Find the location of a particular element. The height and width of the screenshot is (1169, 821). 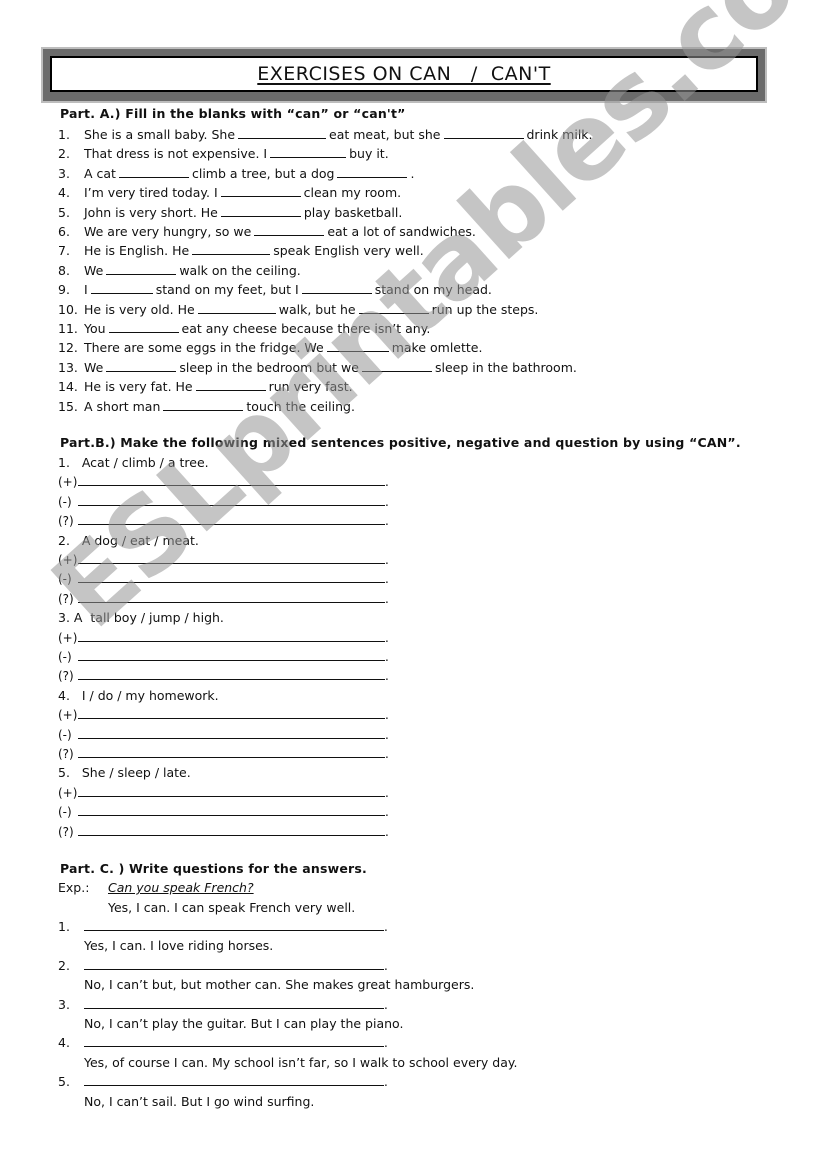

item-number: 14. is located at coordinates (68, 387).